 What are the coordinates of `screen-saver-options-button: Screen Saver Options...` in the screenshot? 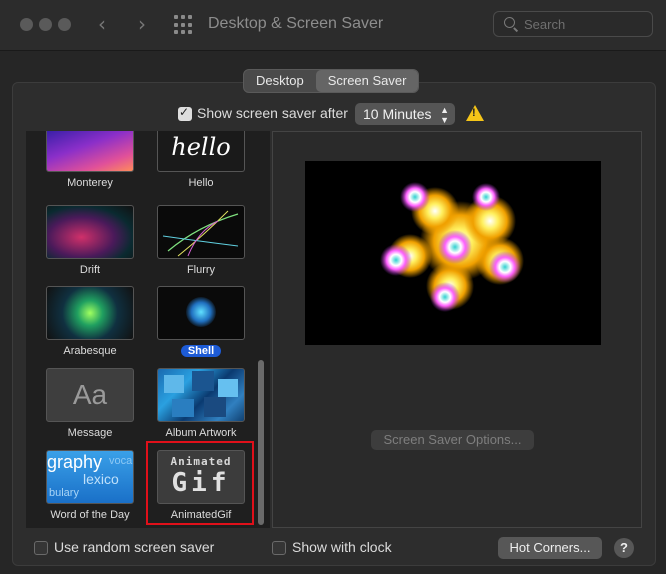 It's located at (452, 440).